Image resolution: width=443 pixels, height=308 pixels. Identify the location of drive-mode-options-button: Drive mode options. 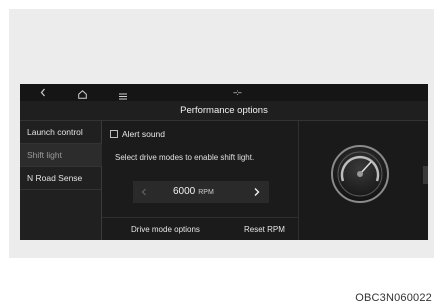
(165, 229).